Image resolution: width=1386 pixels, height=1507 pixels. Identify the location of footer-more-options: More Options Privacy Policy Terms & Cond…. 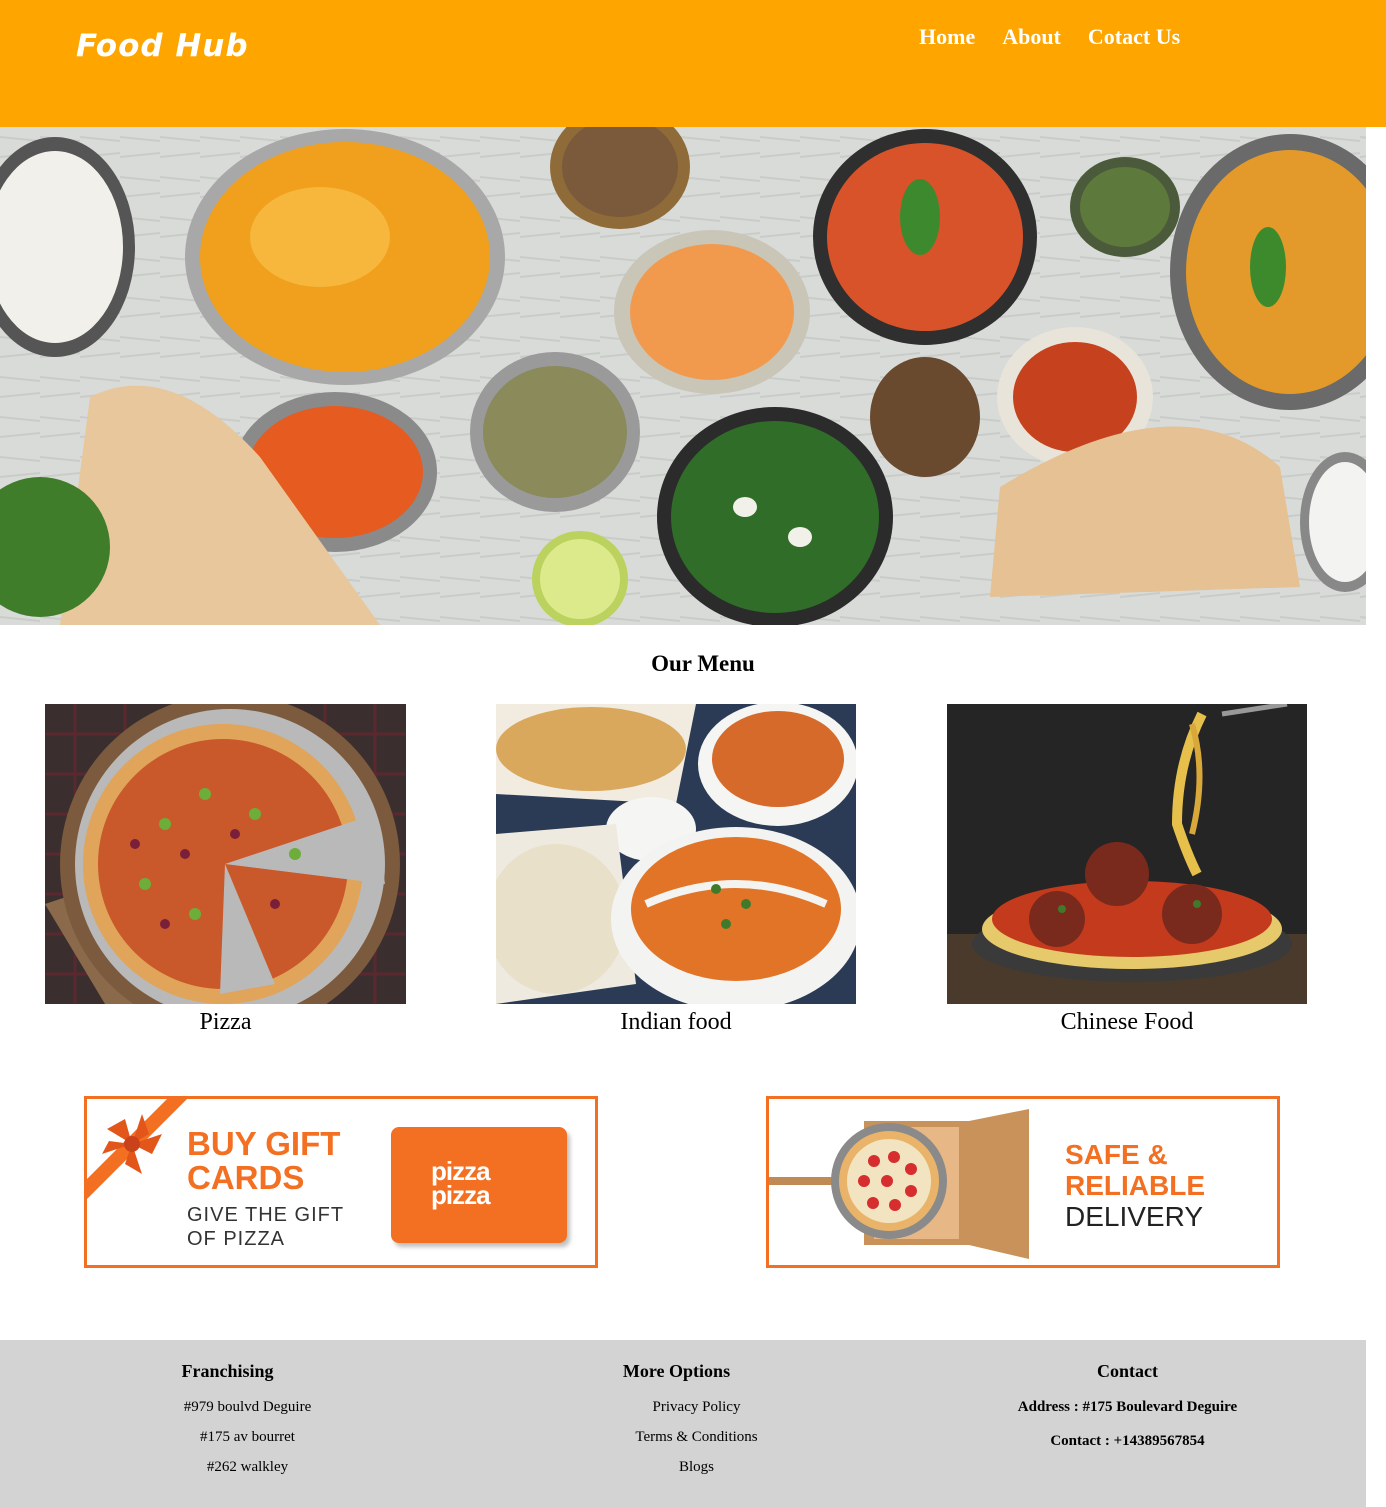
(676, 1411).